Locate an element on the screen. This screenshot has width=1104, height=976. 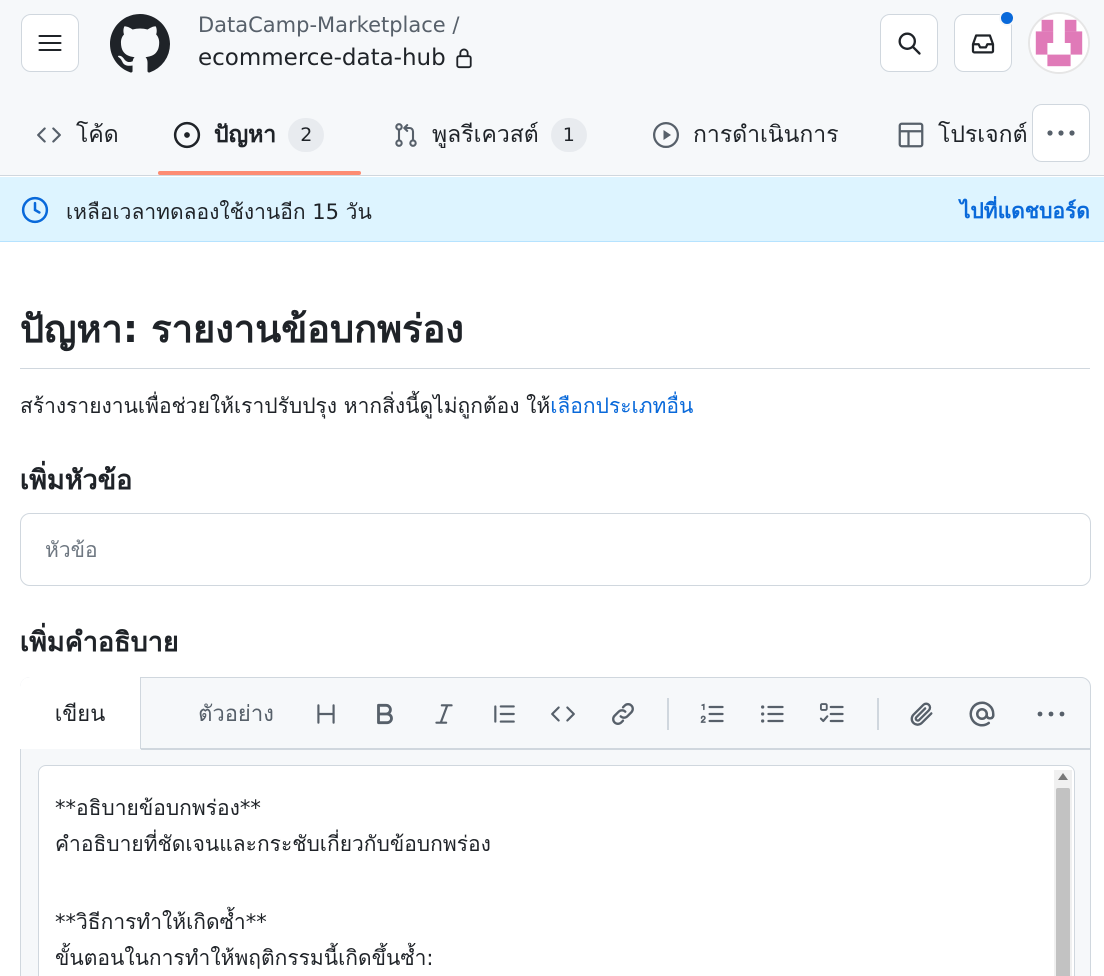
issue-title-input is located at coordinates (555, 549).